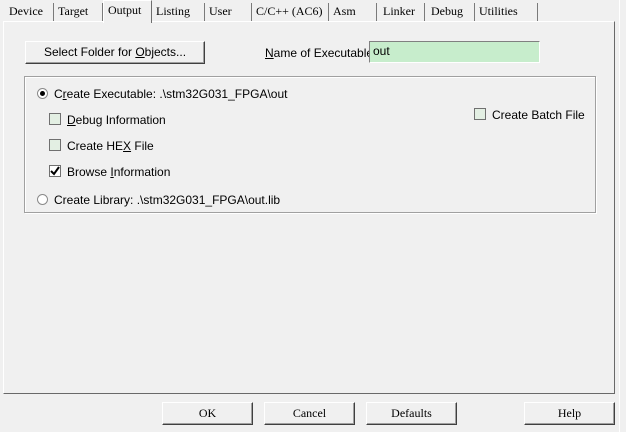 This screenshot has height=432, width=626. What do you see at coordinates (447, 11) in the screenshot?
I see `tab-label: Debug` at bounding box center [447, 11].